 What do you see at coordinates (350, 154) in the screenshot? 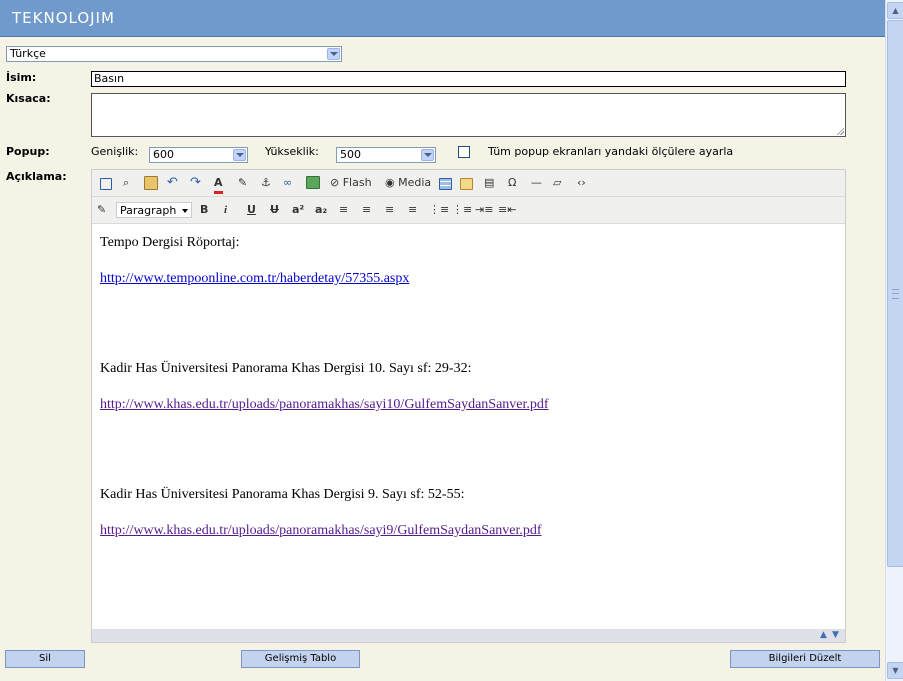
I see `popup-height-value: 500` at bounding box center [350, 154].